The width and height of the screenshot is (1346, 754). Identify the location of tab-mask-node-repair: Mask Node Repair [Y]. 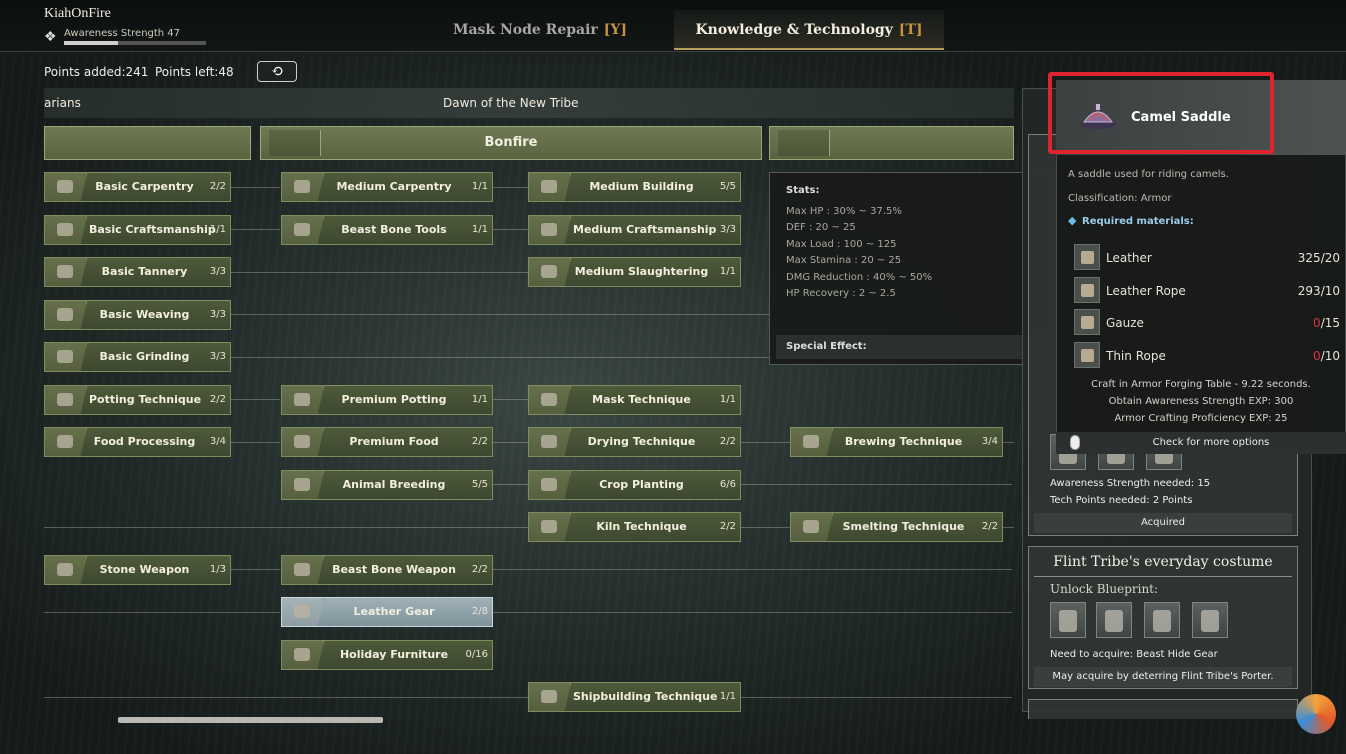
(540, 30).